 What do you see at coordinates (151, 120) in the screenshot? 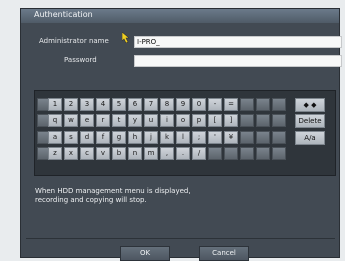
I see `keyboard-key: u` at bounding box center [151, 120].